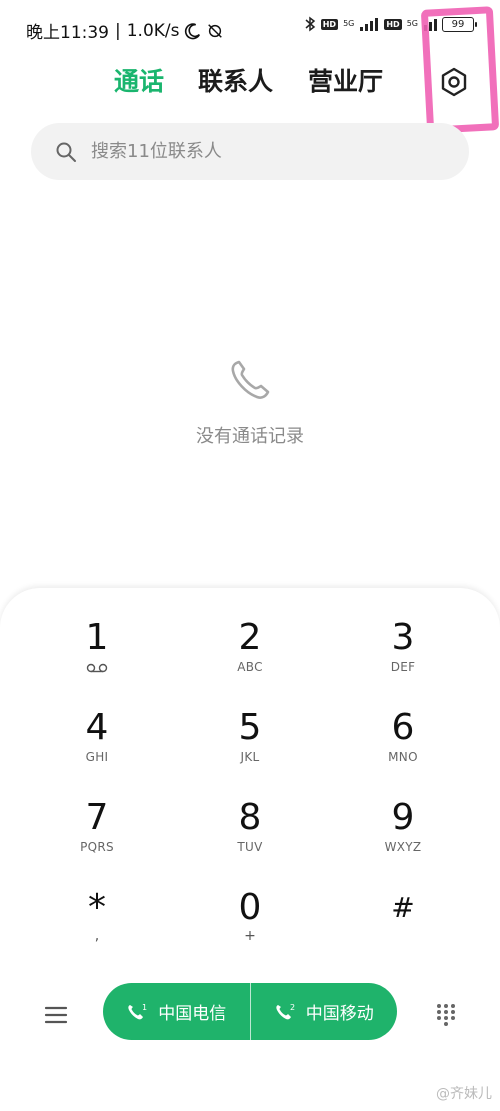 Image resolution: width=500 pixels, height=1111 pixels. Describe the element at coordinates (97, 907) in the screenshot. I see `key-digit: *` at that location.